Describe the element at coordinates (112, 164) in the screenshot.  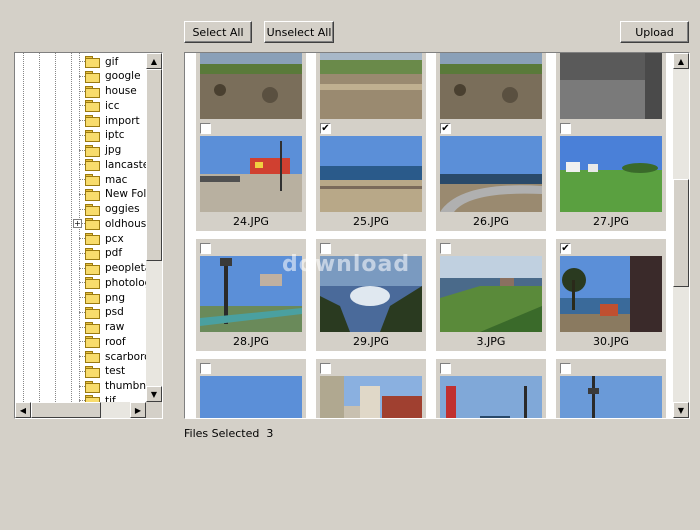
I see `tree-folder-item: lancaster` at that location.